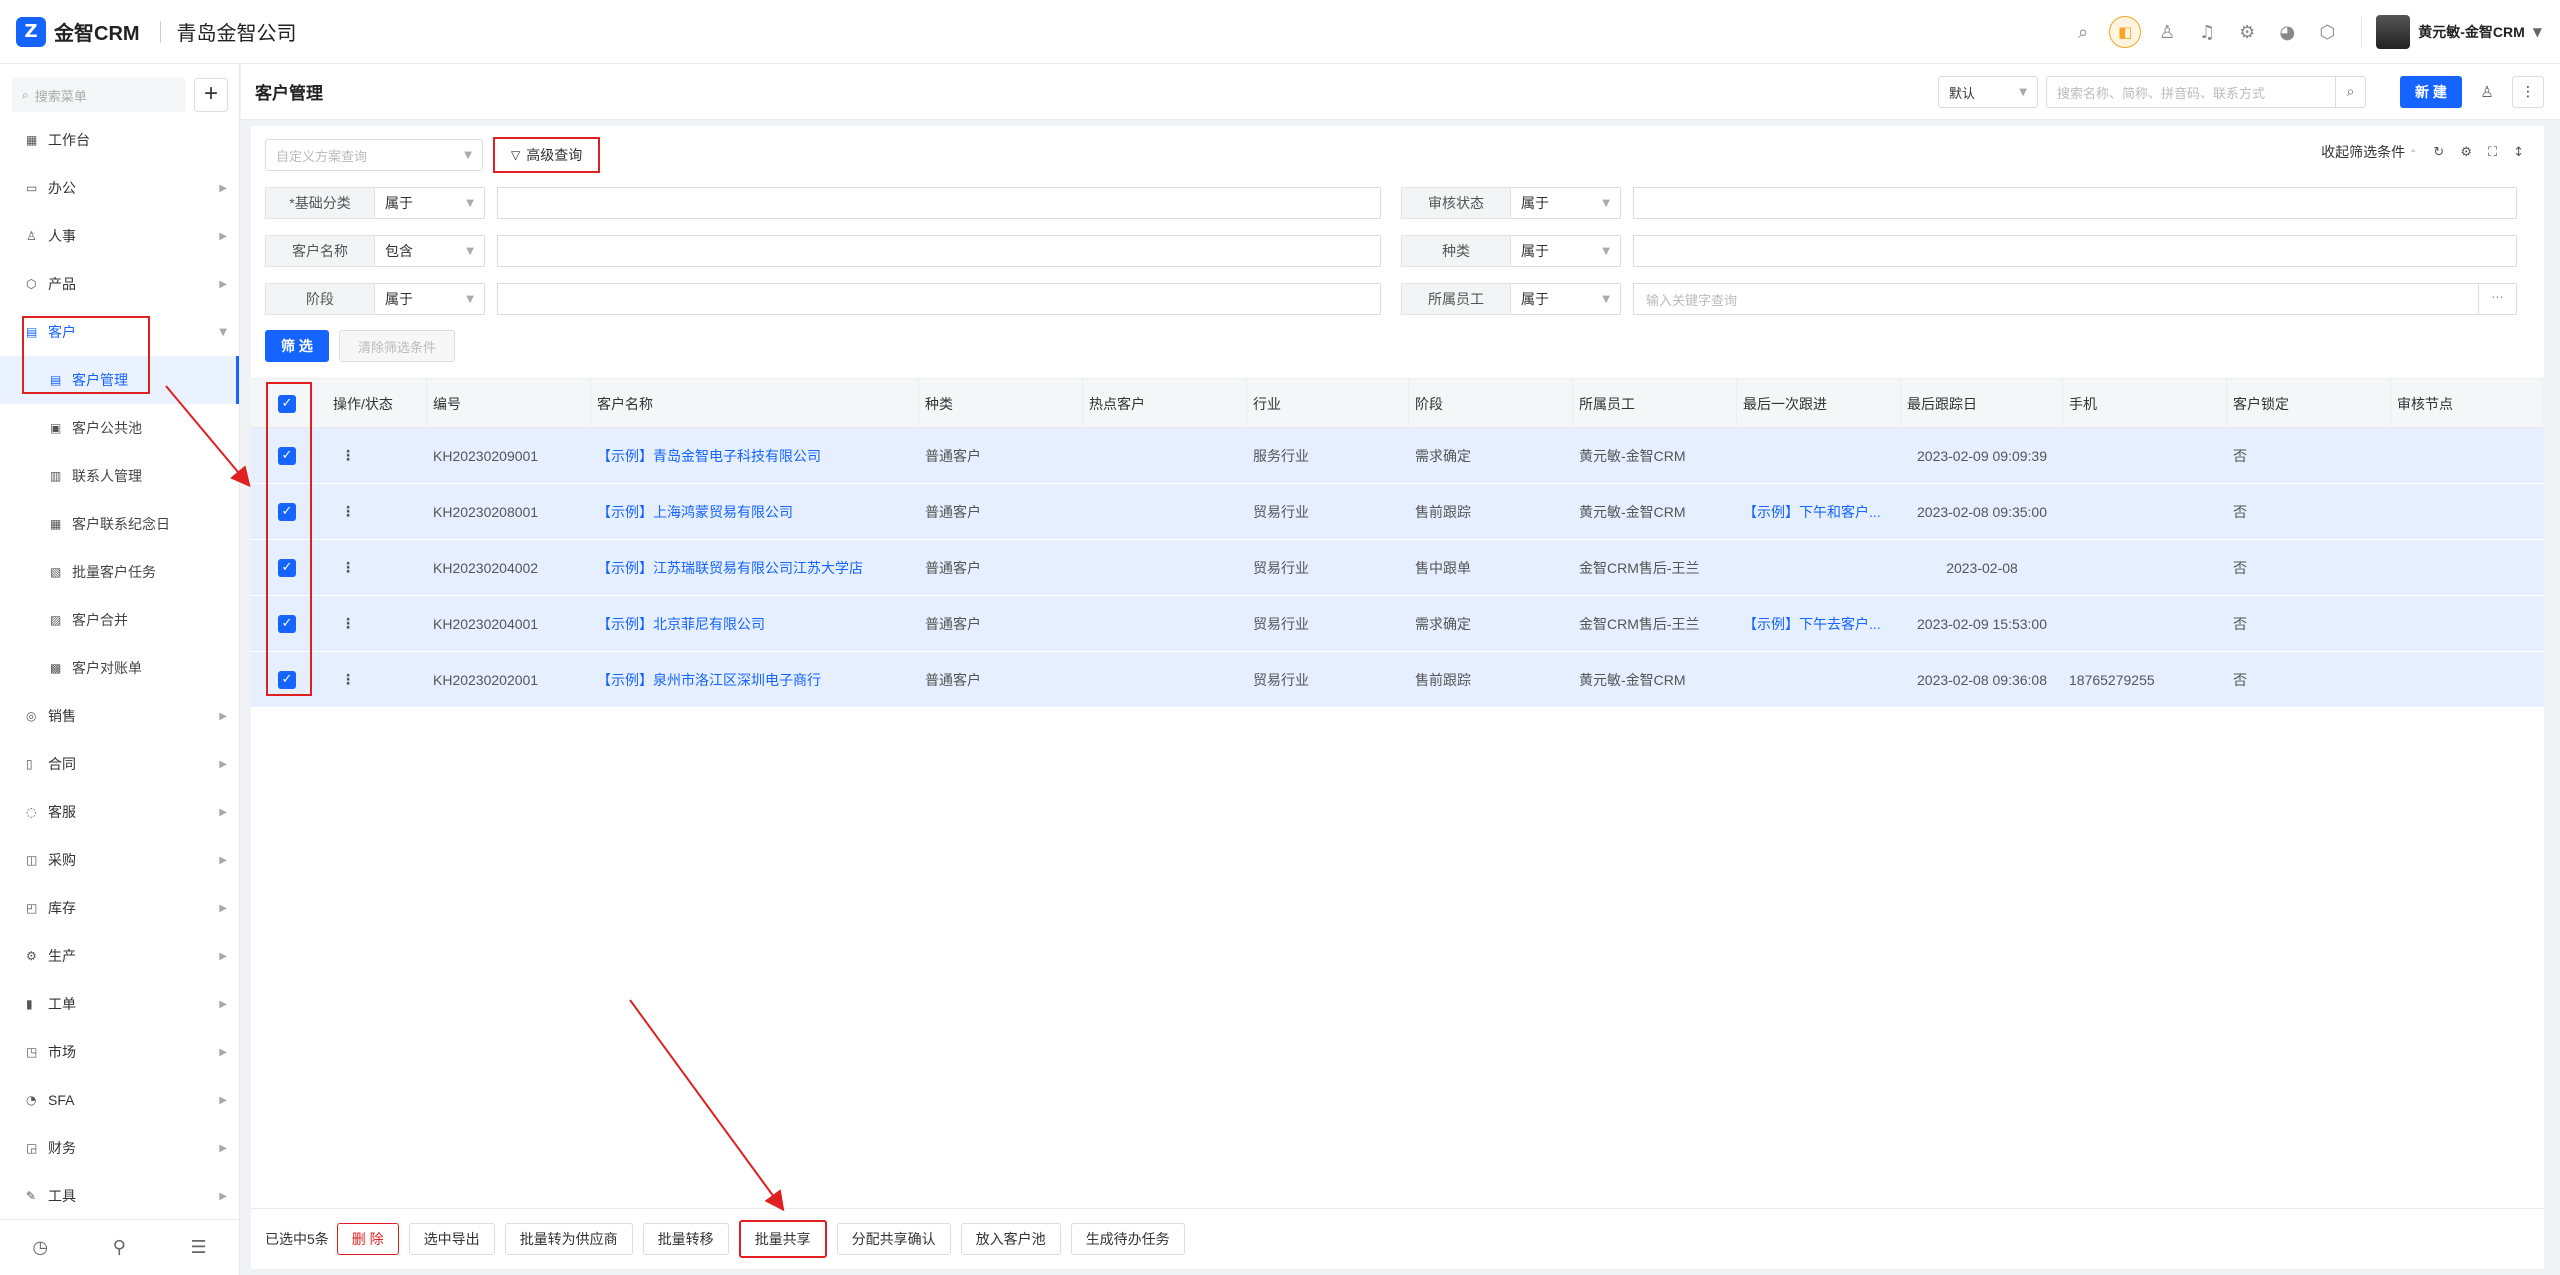 The width and height of the screenshot is (2560, 1275). Describe the element at coordinates (568, 1239) in the screenshot. I see `batch-to-supplier-button: 批量转为供应商` at that location.